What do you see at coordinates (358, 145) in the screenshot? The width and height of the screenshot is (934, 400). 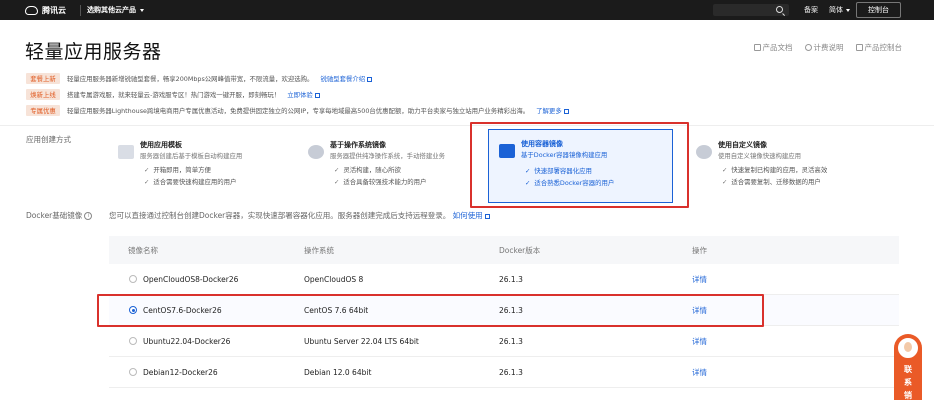 I see `method-title: 基于操作系统镜像` at bounding box center [358, 145].